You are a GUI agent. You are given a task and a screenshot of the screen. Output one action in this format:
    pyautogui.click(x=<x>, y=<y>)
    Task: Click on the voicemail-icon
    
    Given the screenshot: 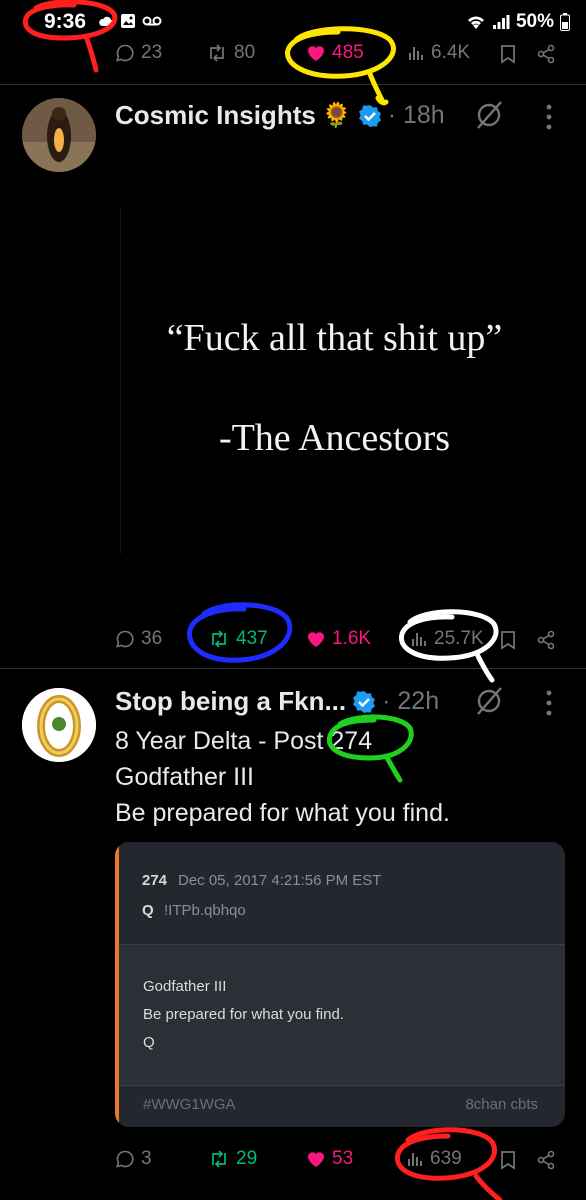 What is the action you would take?
    pyautogui.click(x=152, y=21)
    